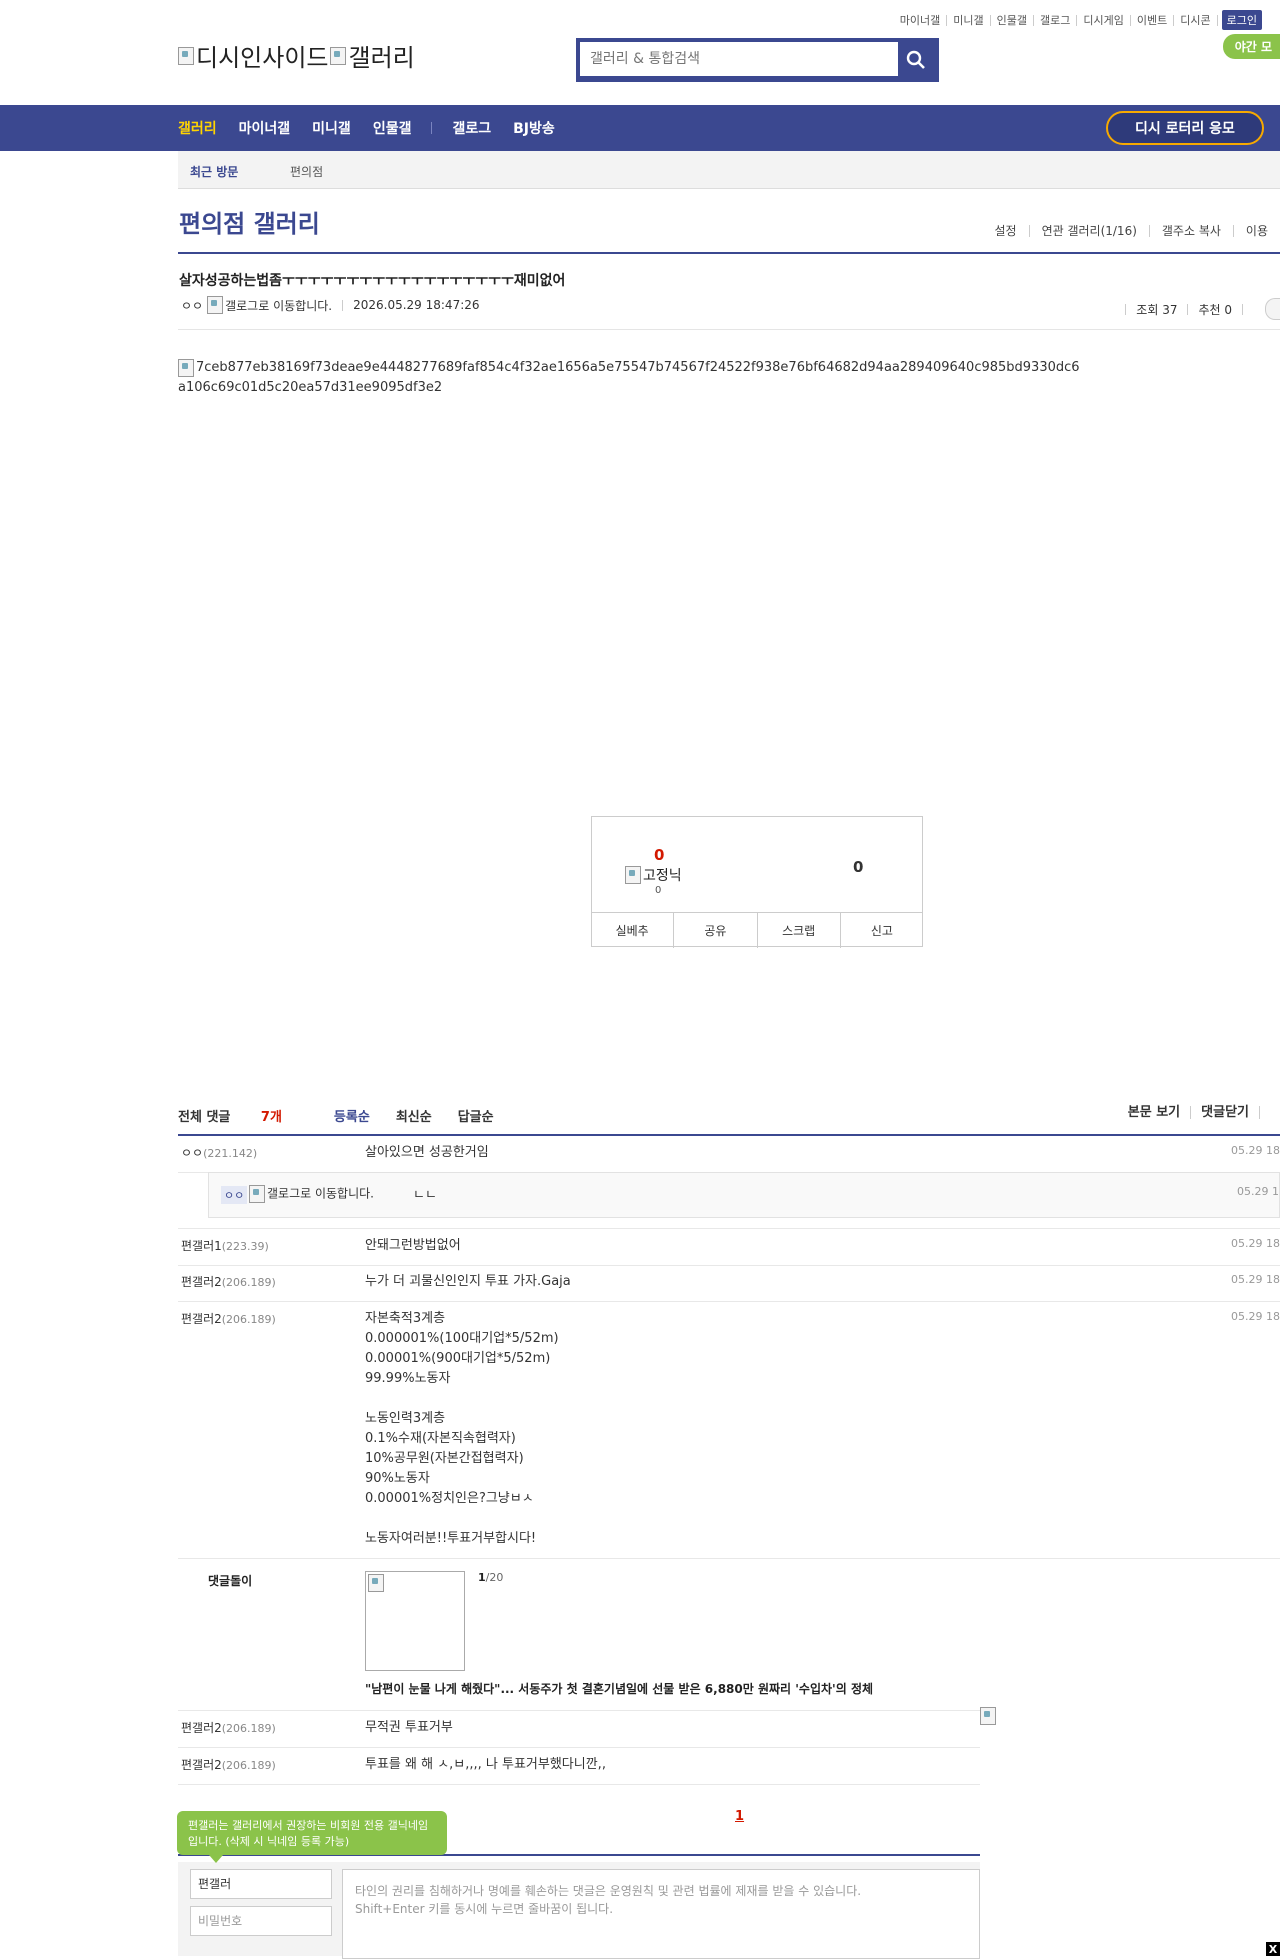 This screenshot has width=1280, height=1959. What do you see at coordinates (1088, 231) in the screenshot?
I see `related-gallery-link: 연관 갤러리(1/16)` at bounding box center [1088, 231].